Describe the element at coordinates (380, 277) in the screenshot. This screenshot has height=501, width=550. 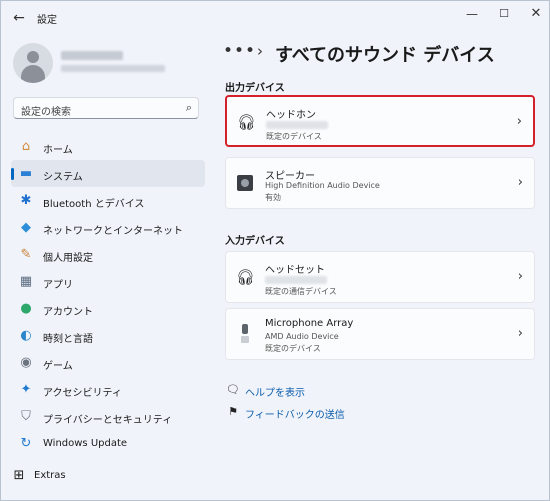
I see `device-card-headset: 🎧︎ ヘッドセット 既定の通信デバイス ›` at that location.